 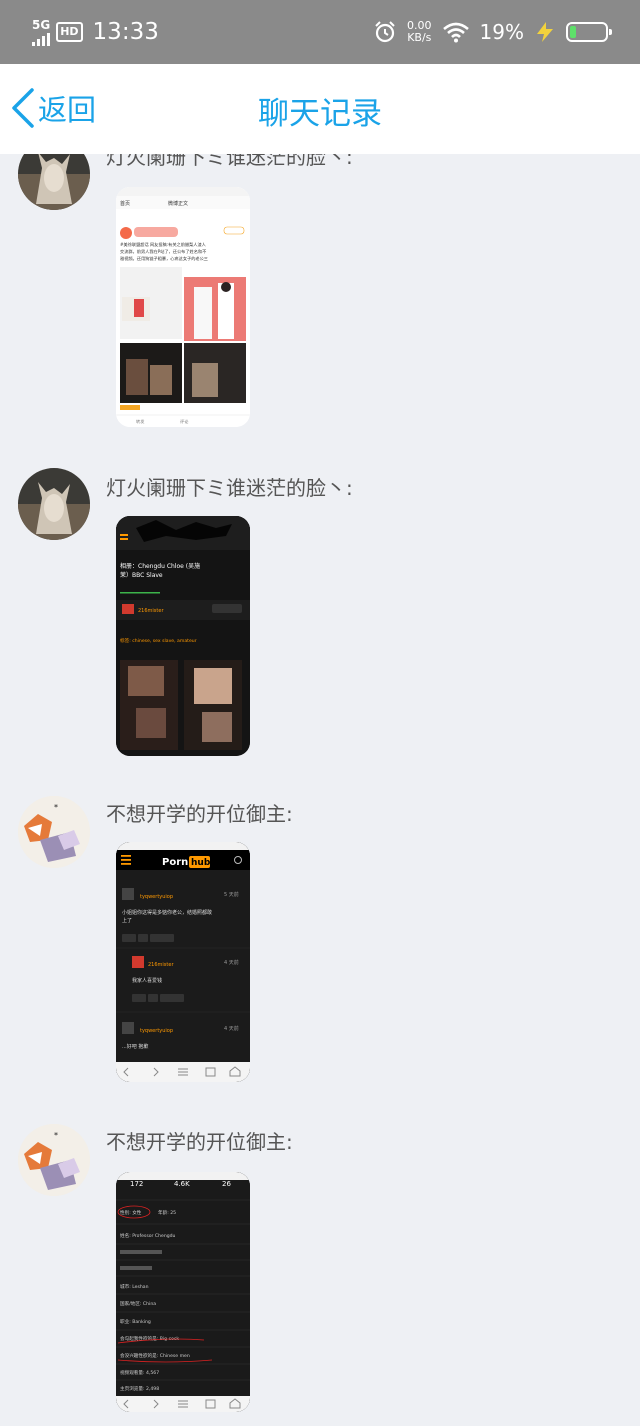 I want to click on profile-name: 姓名: Professor Chengdu, so click(x=148, y=1235).